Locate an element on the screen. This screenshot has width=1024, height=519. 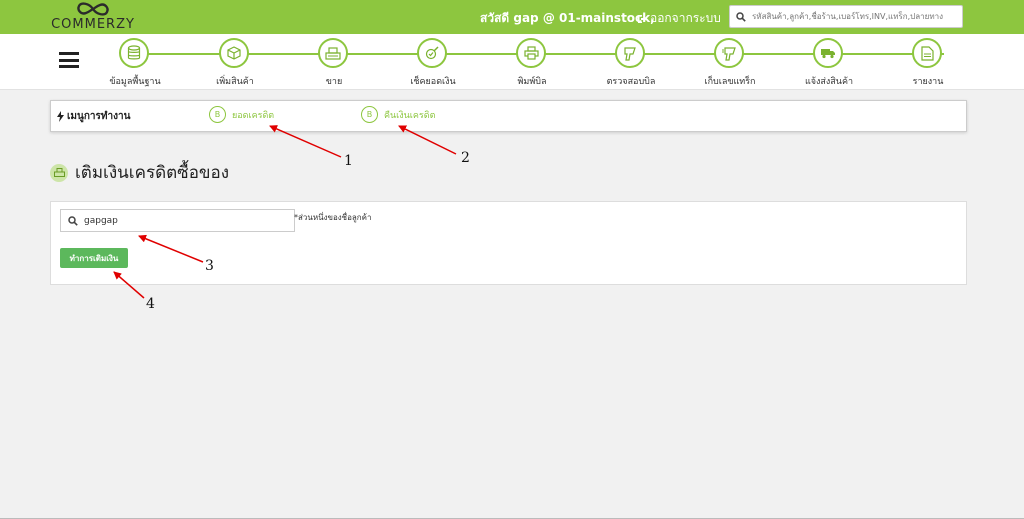
annotation-number-1: 1 is located at coordinates (348, 161).